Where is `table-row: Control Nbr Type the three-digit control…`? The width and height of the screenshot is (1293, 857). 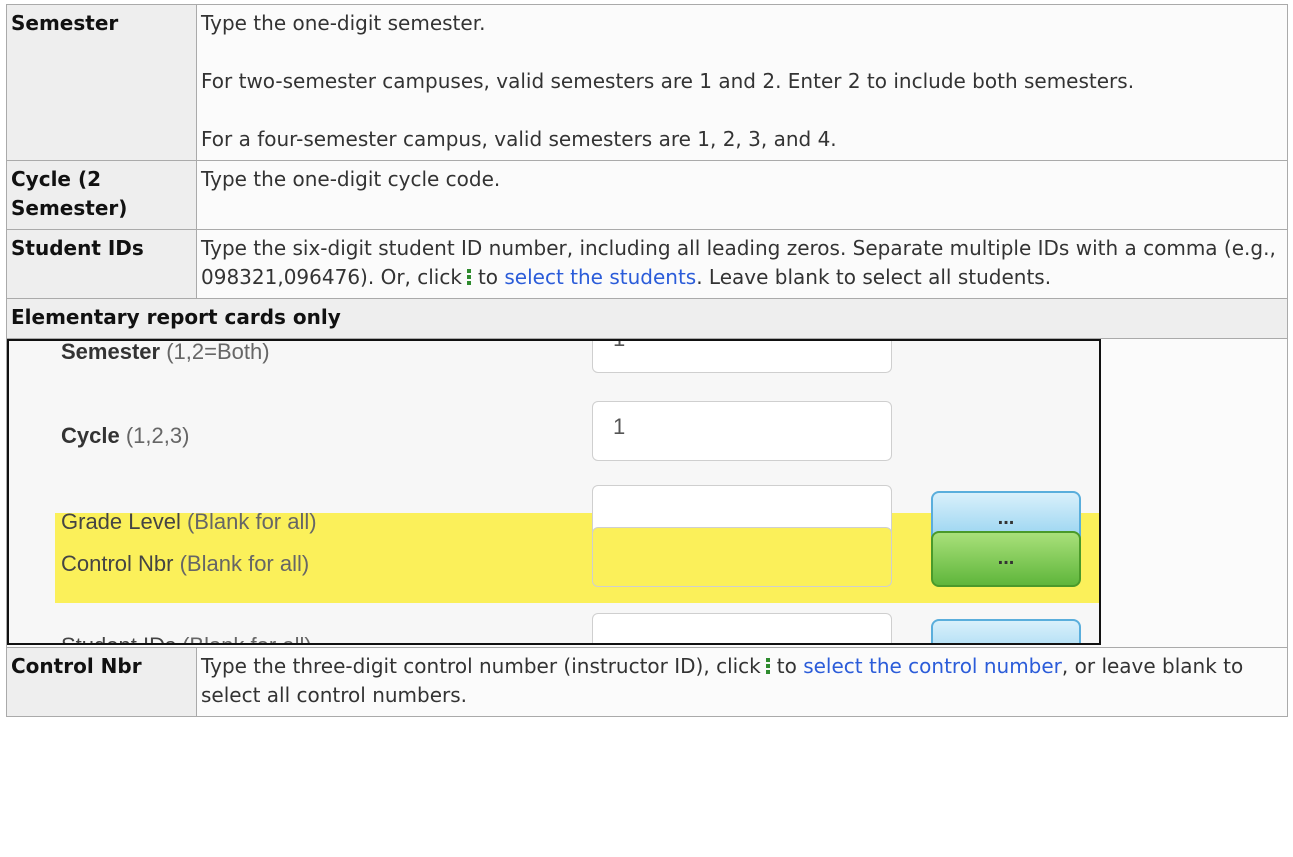 table-row: Control Nbr Type the three-digit control… is located at coordinates (647, 682).